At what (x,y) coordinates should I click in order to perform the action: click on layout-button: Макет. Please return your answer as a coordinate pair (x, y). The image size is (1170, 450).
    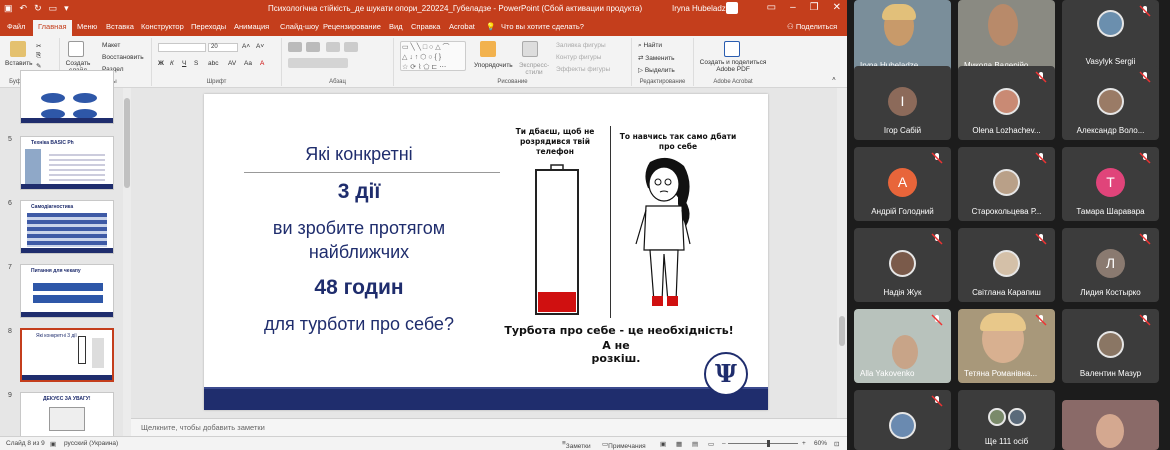
    Looking at the image, I should click on (111, 45).